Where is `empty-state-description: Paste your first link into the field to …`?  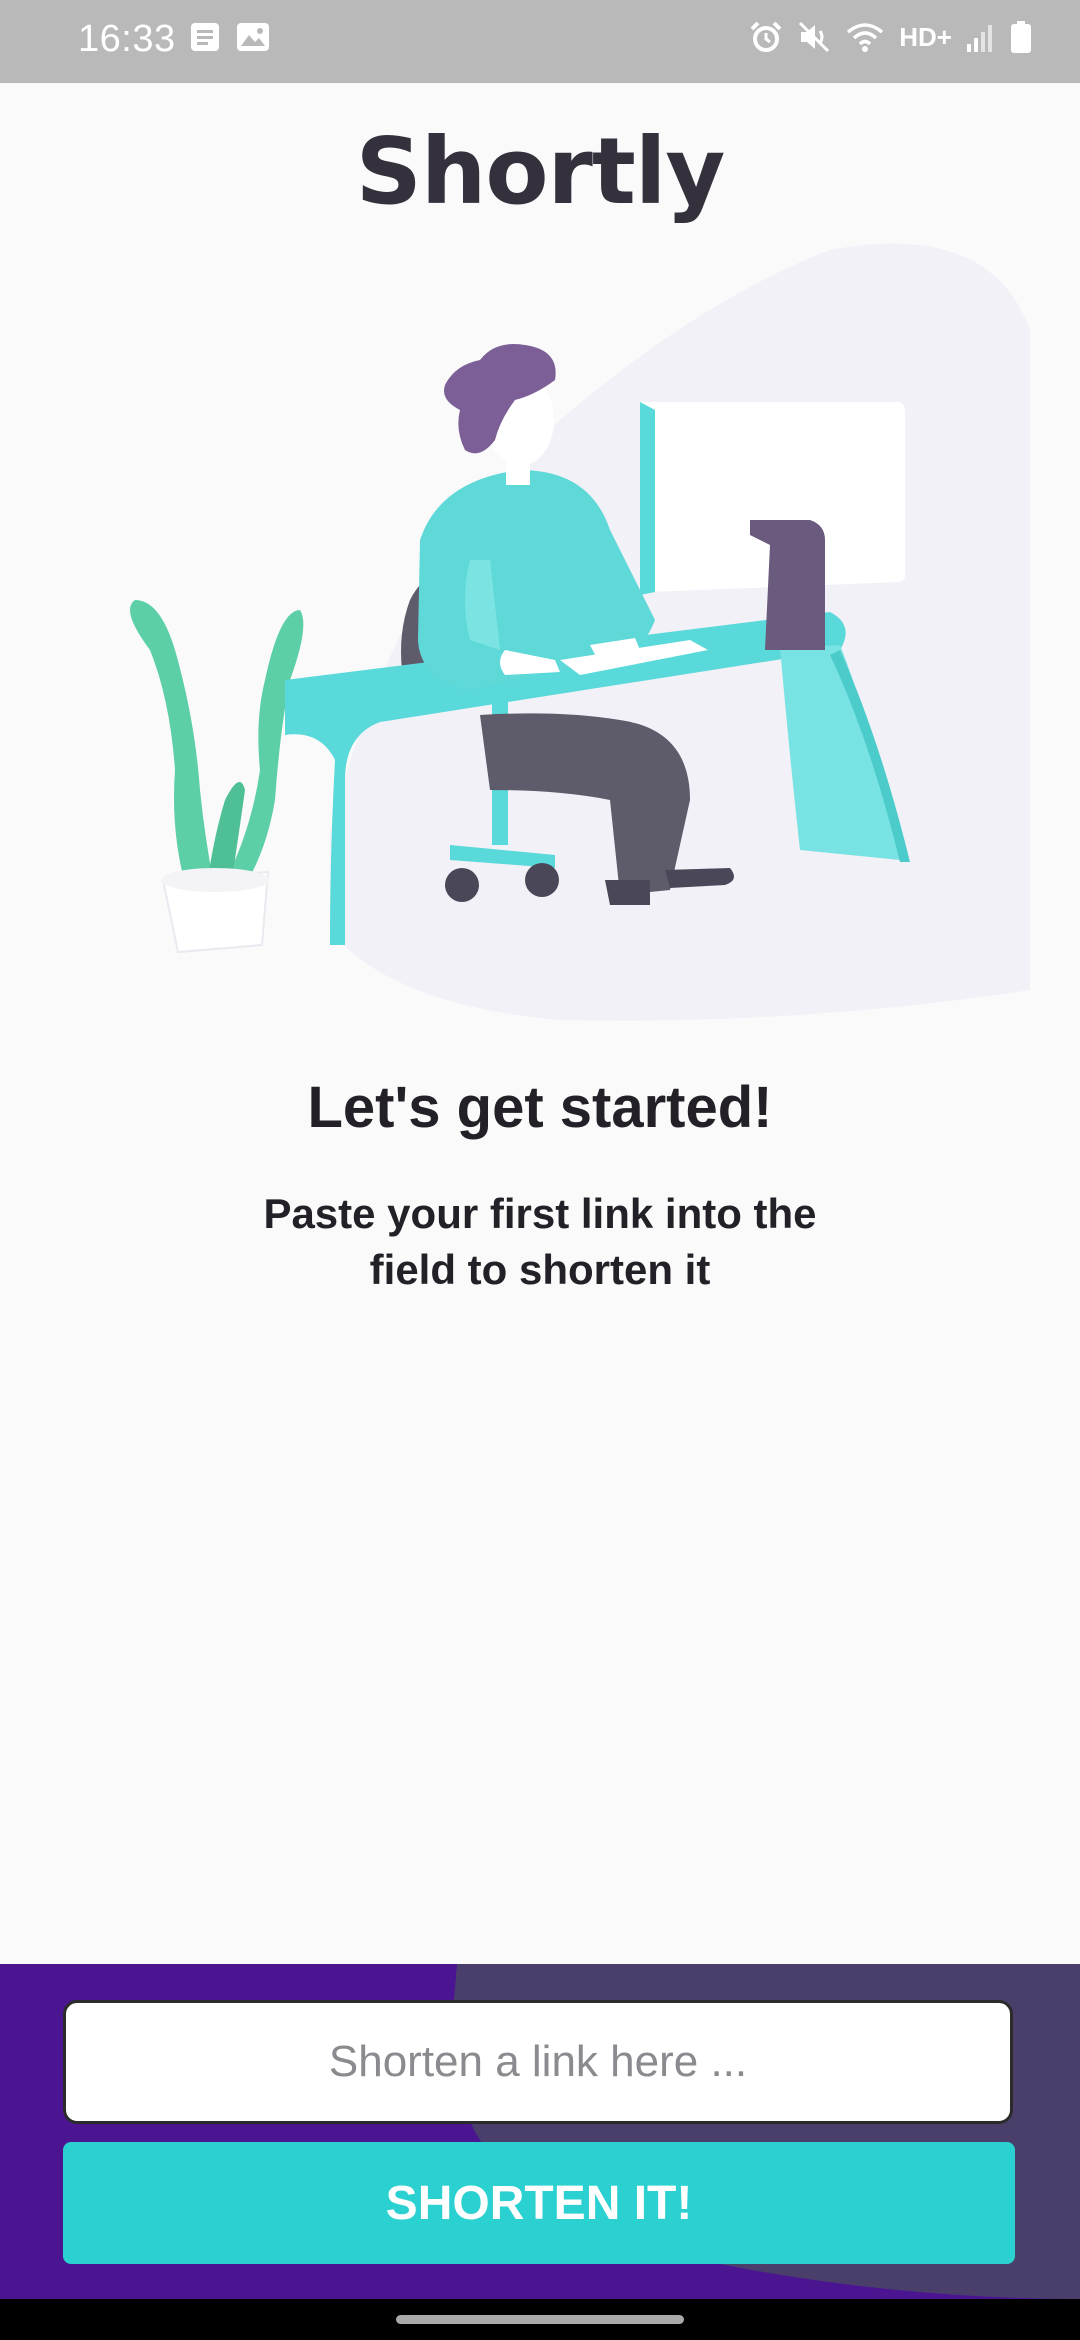
empty-state-description: Paste your first link into the field to … is located at coordinates (540, 1241).